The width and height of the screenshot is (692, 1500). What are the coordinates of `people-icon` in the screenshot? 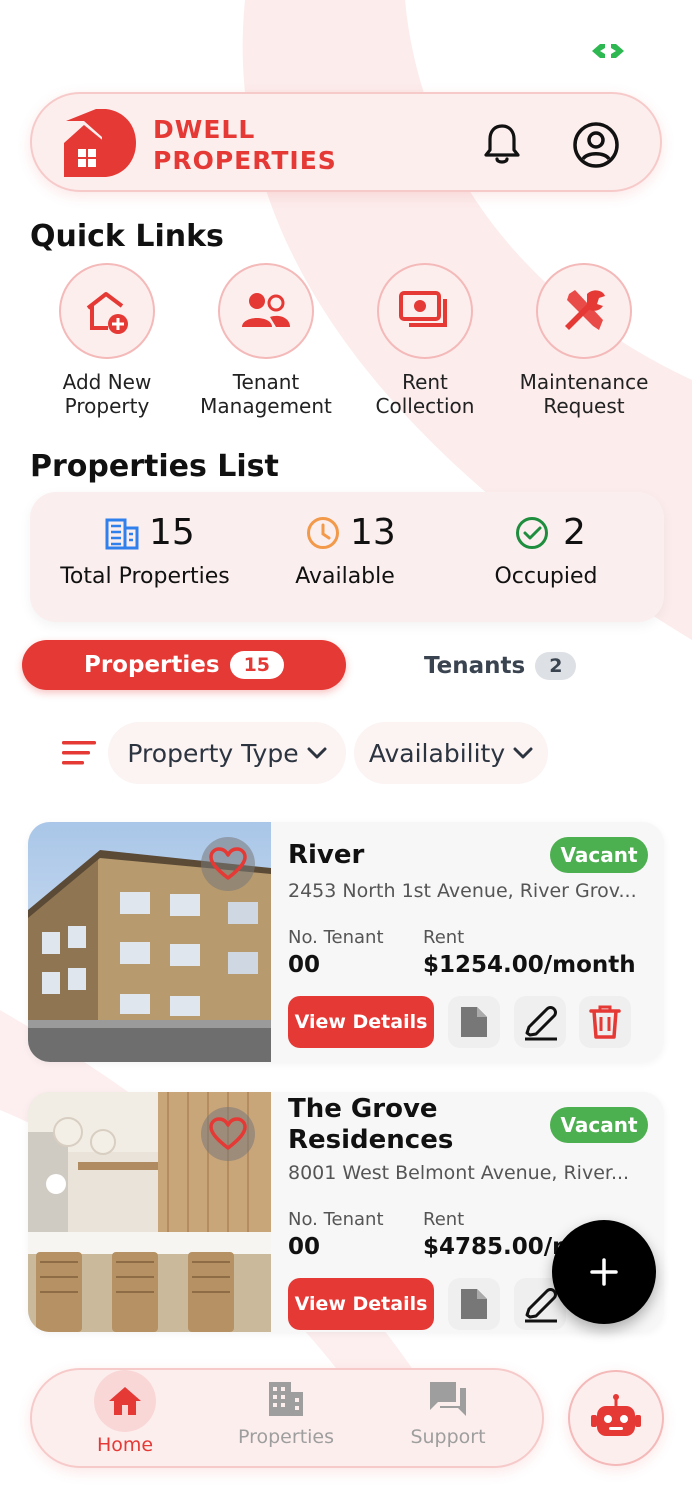 It's located at (266, 310).